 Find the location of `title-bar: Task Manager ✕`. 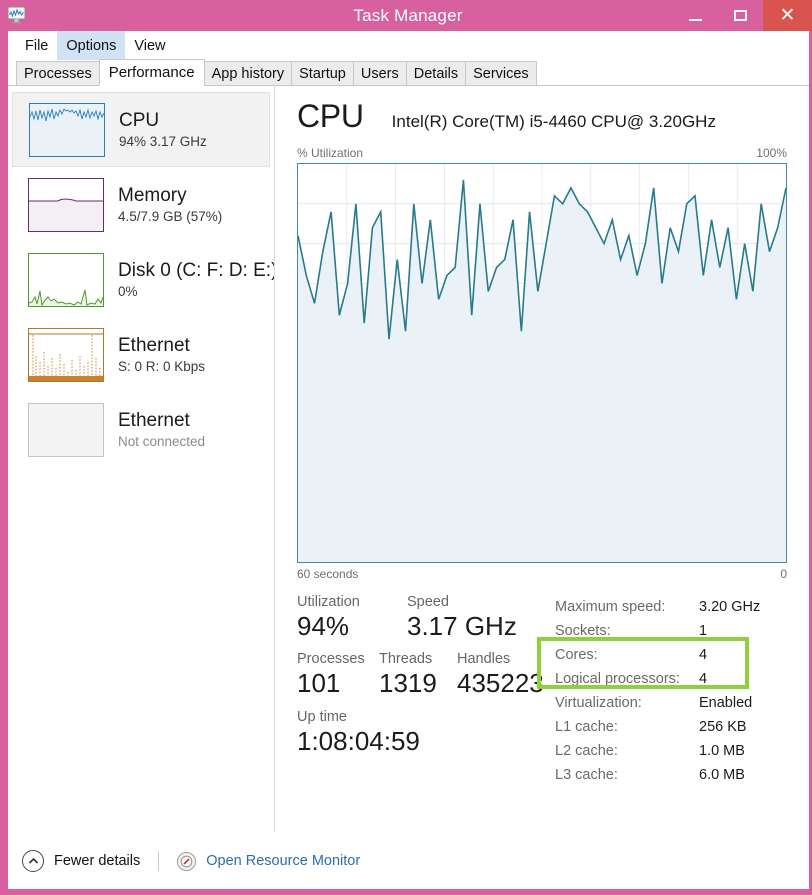

title-bar: Task Manager ✕ is located at coordinates (406, 15).